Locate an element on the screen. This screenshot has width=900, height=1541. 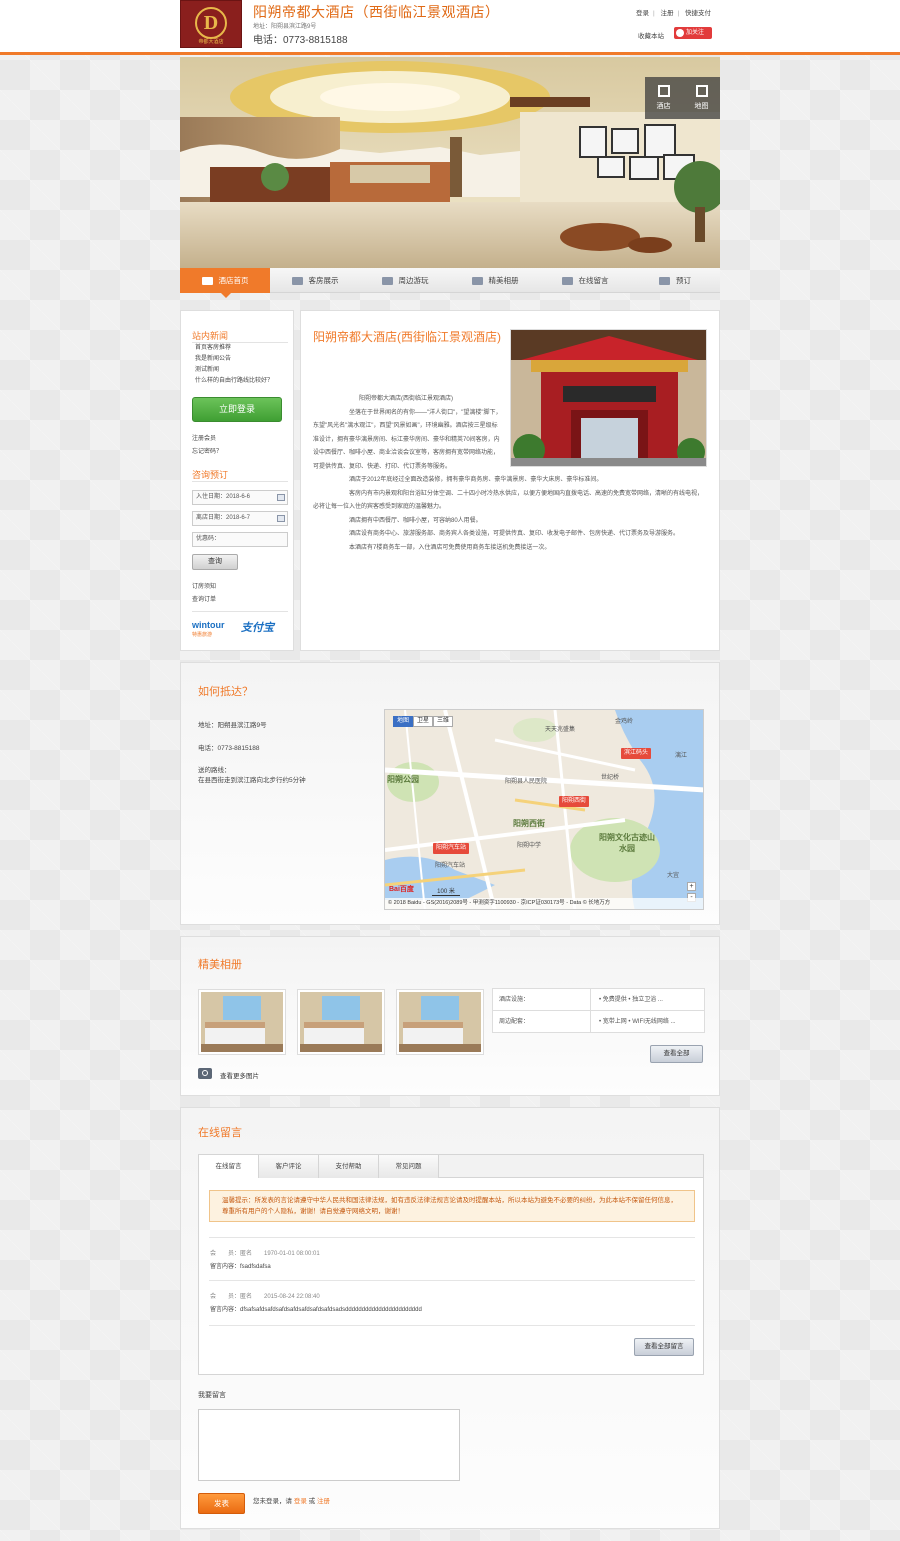
intro-paragraph: 本酒店有7楼商务车一部，入住酒店可免费使用商务车接送机免费接送一次。 is located at coordinates (450, 547).